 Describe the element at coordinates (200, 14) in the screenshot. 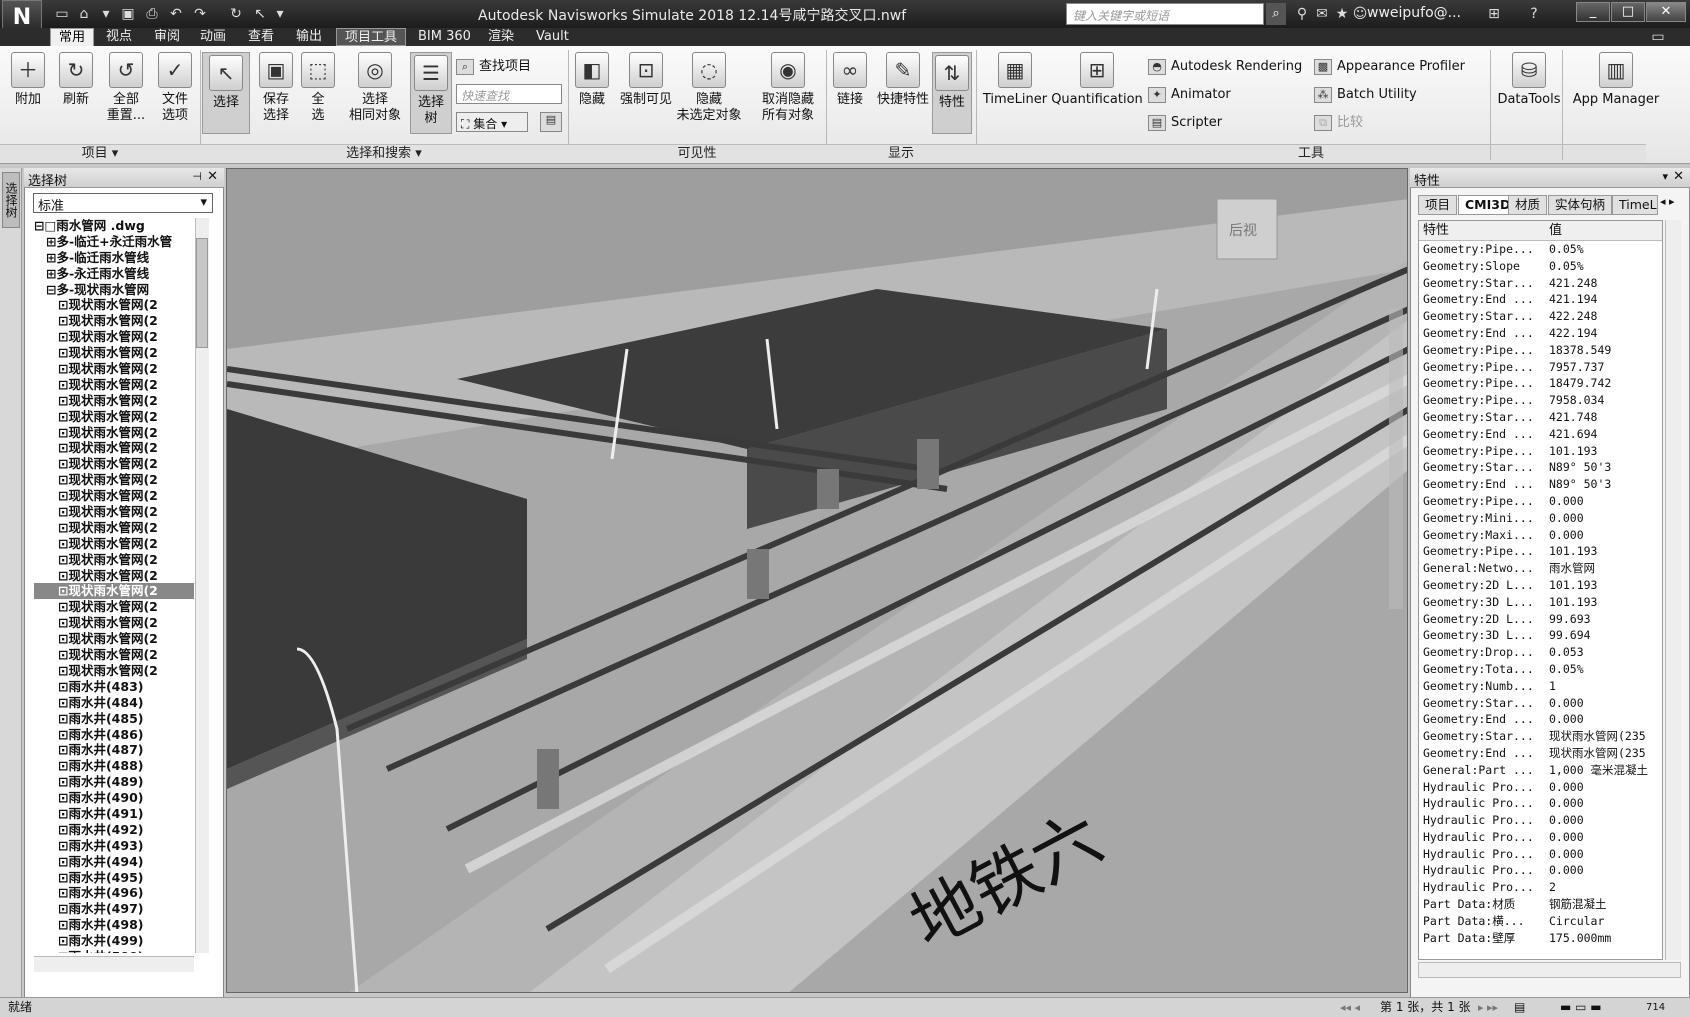

I see `redo-icon: ↷` at that location.